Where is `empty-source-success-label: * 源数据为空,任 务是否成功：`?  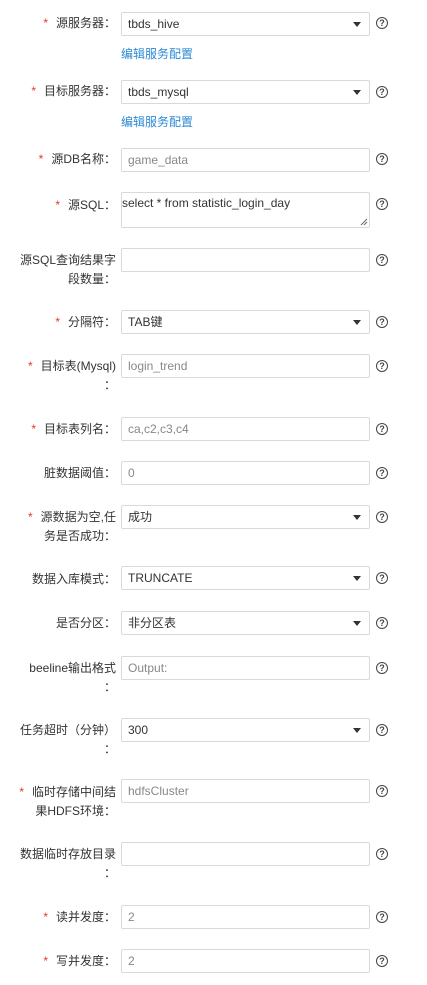
empty-source-success-label: * 源数据为空,任 务是否成功： is located at coordinates (71, 526).